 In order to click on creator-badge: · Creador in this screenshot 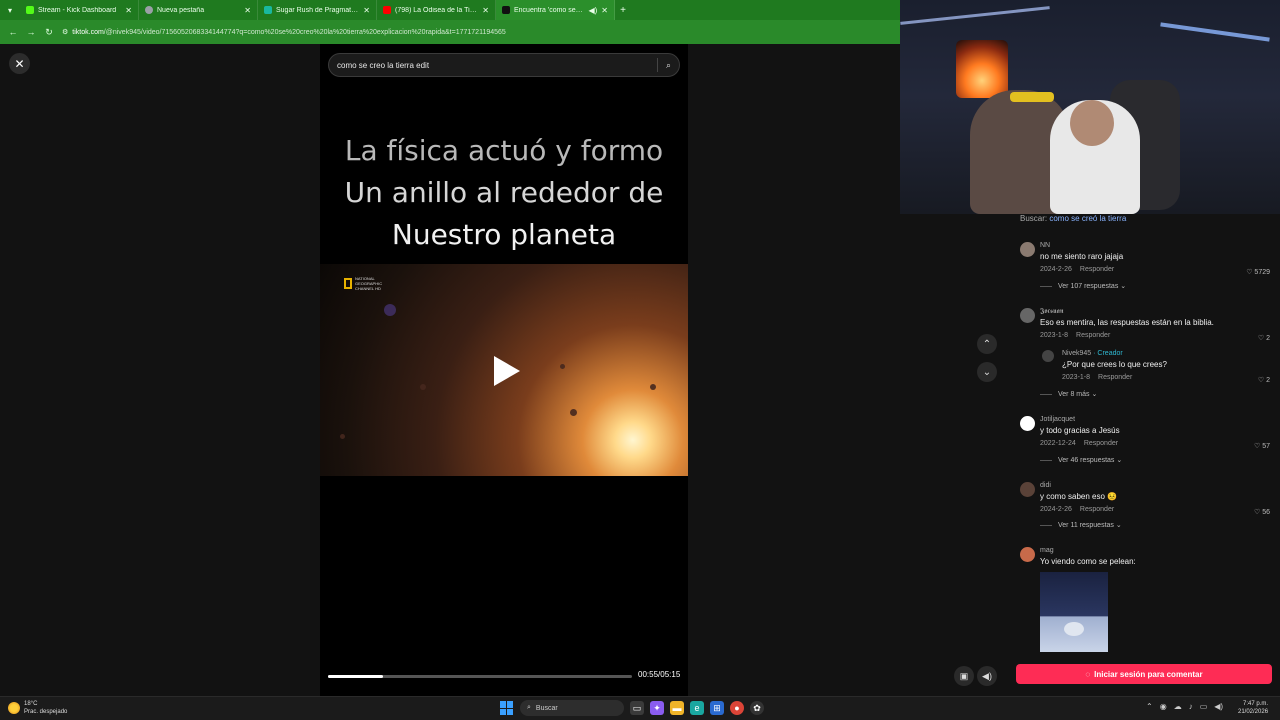, I will do `click(1108, 353)`.